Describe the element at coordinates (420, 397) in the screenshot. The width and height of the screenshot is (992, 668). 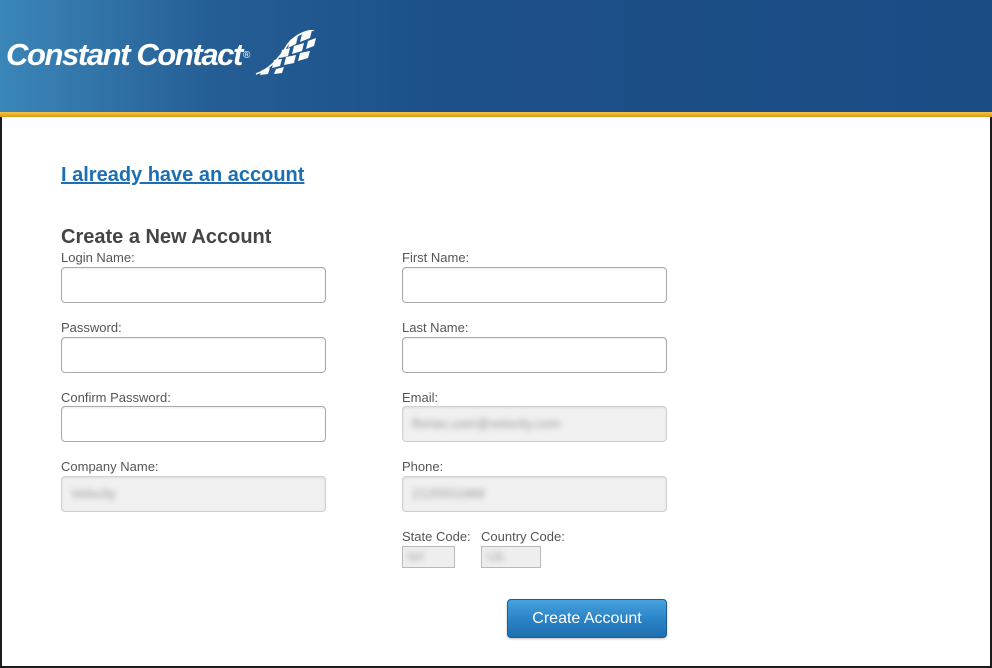
I see `email-label: Email:` at that location.